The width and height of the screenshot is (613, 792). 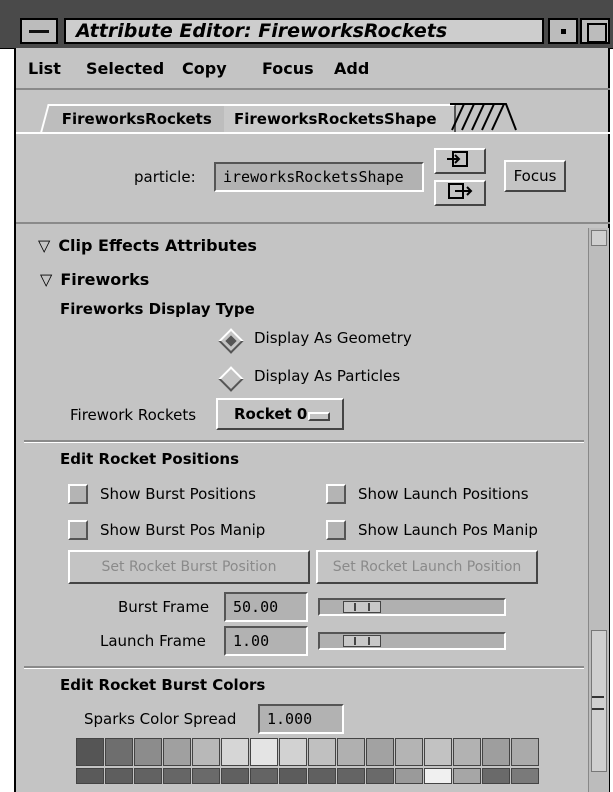 I want to click on input-connection-button, so click(x=460, y=161).